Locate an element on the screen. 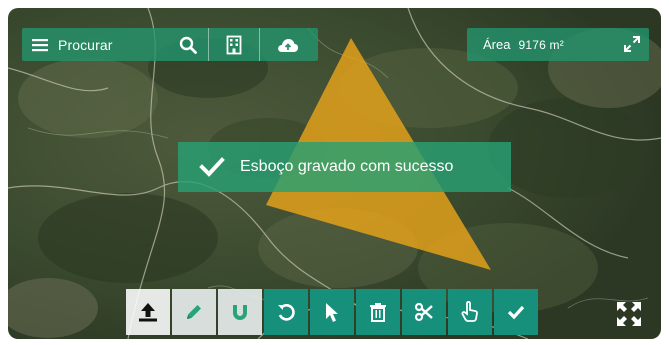 The width and height of the screenshot is (669, 345). select-button is located at coordinates (332, 312).